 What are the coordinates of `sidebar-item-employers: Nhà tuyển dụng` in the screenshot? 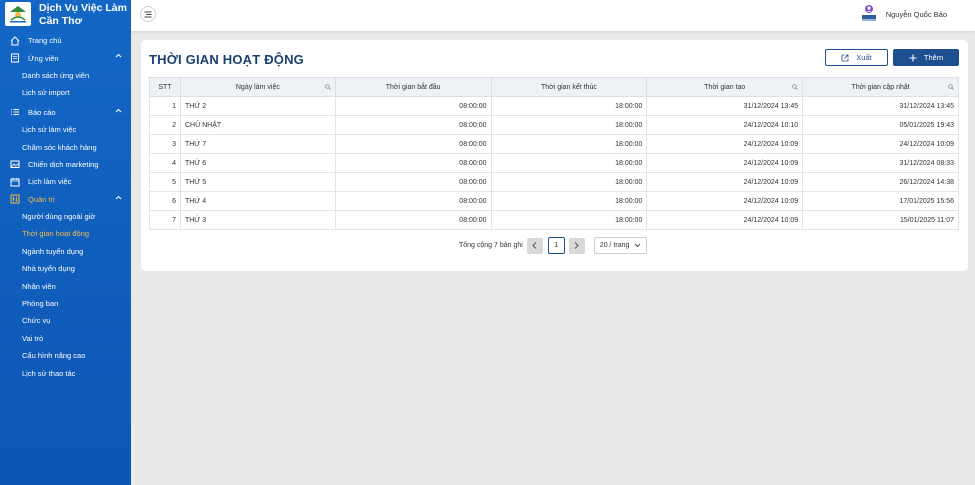 It's located at (65, 268).